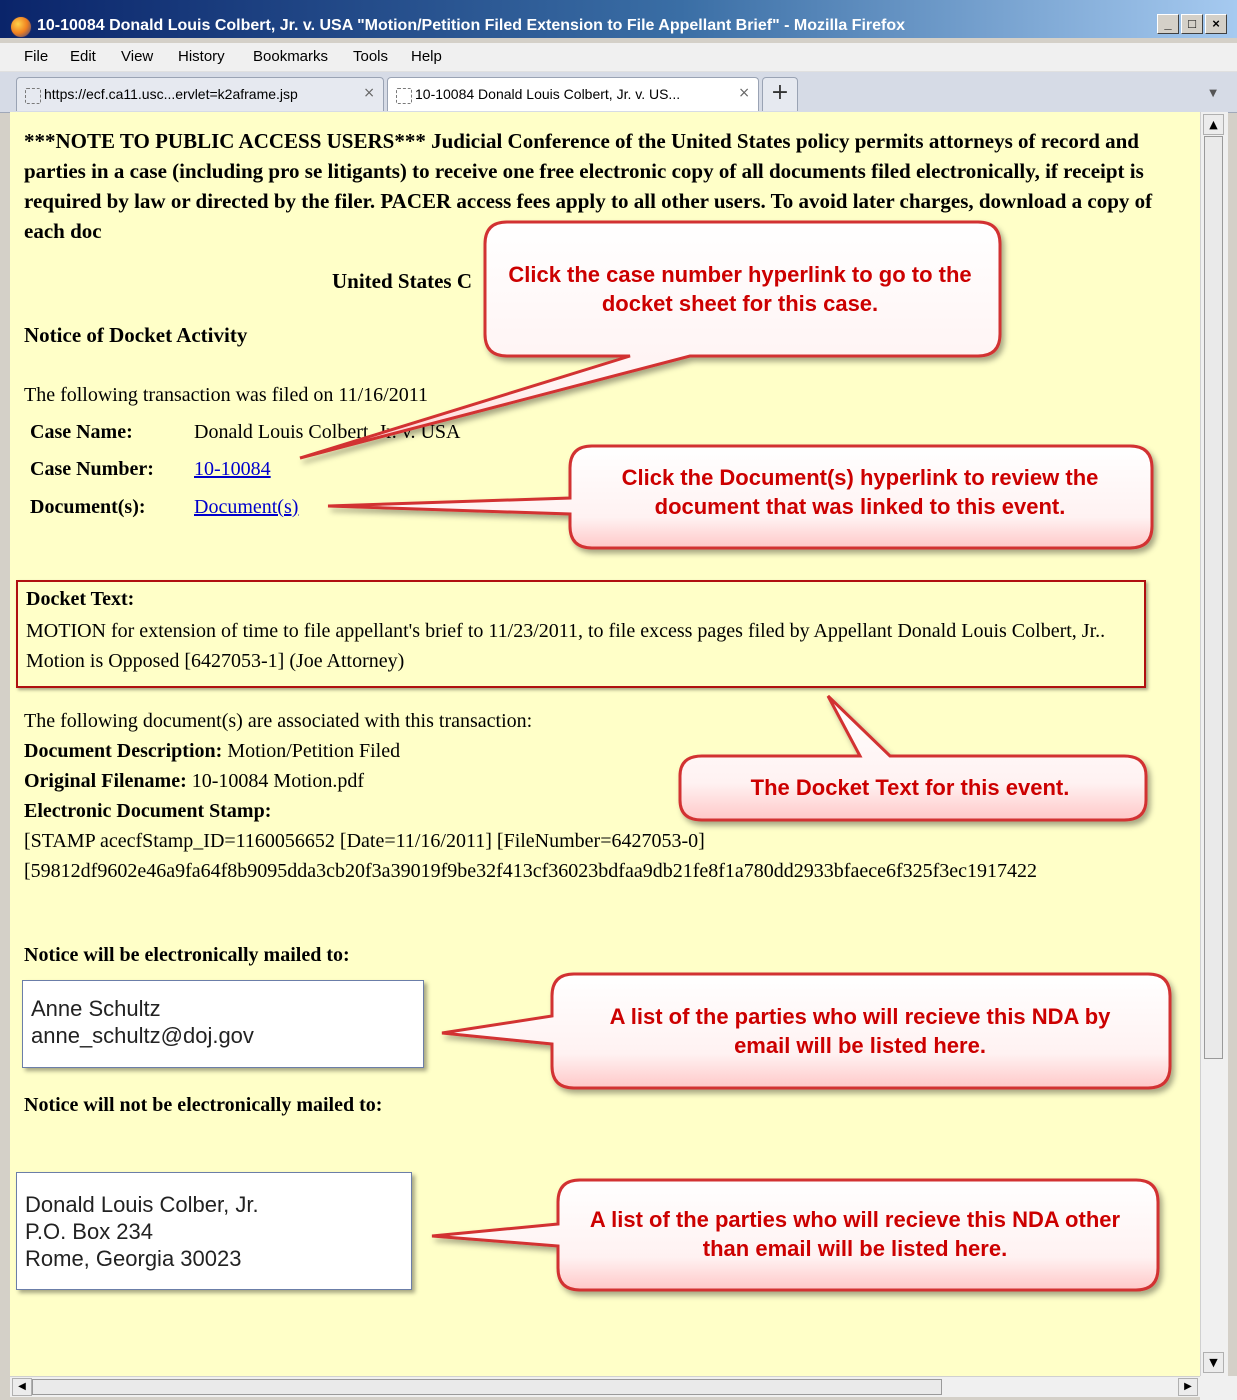  What do you see at coordinates (246, 507) in the screenshot?
I see `documents-link: Document(s)` at bounding box center [246, 507].